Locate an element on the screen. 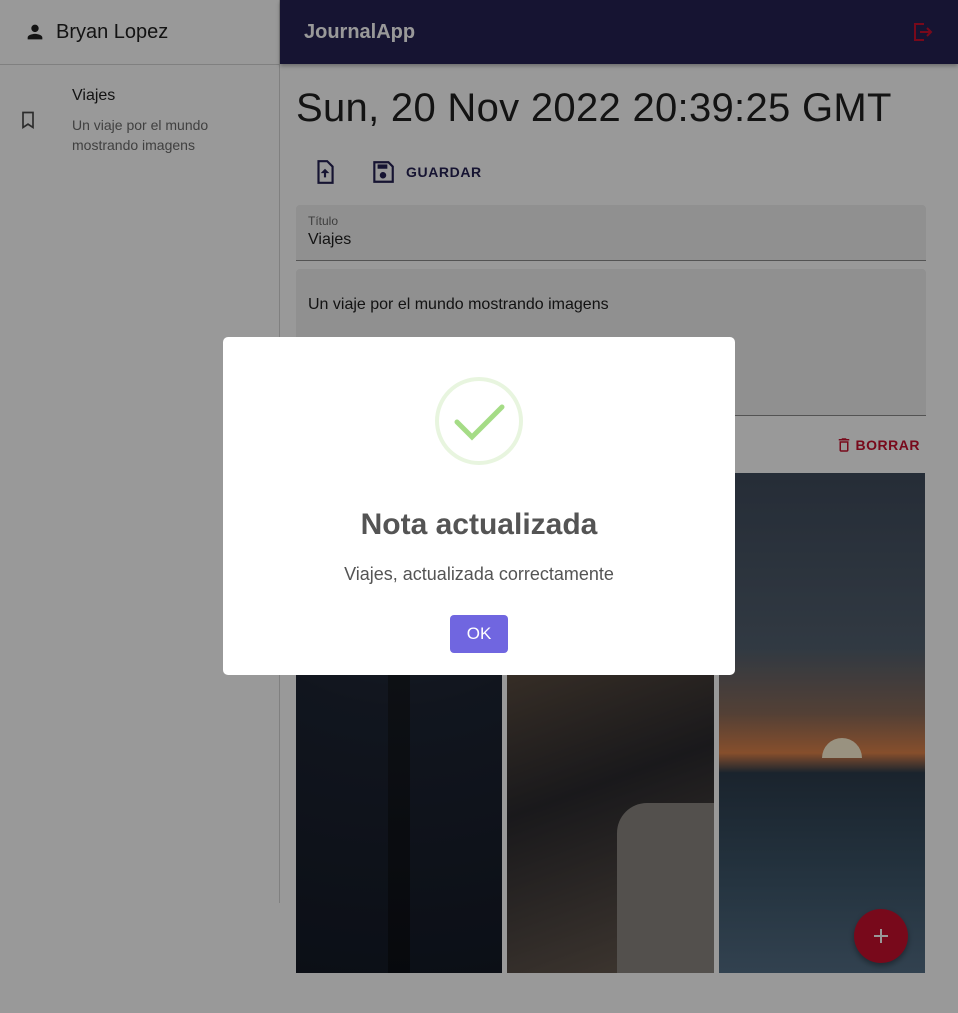  check-icon is located at coordinates (479, 421).